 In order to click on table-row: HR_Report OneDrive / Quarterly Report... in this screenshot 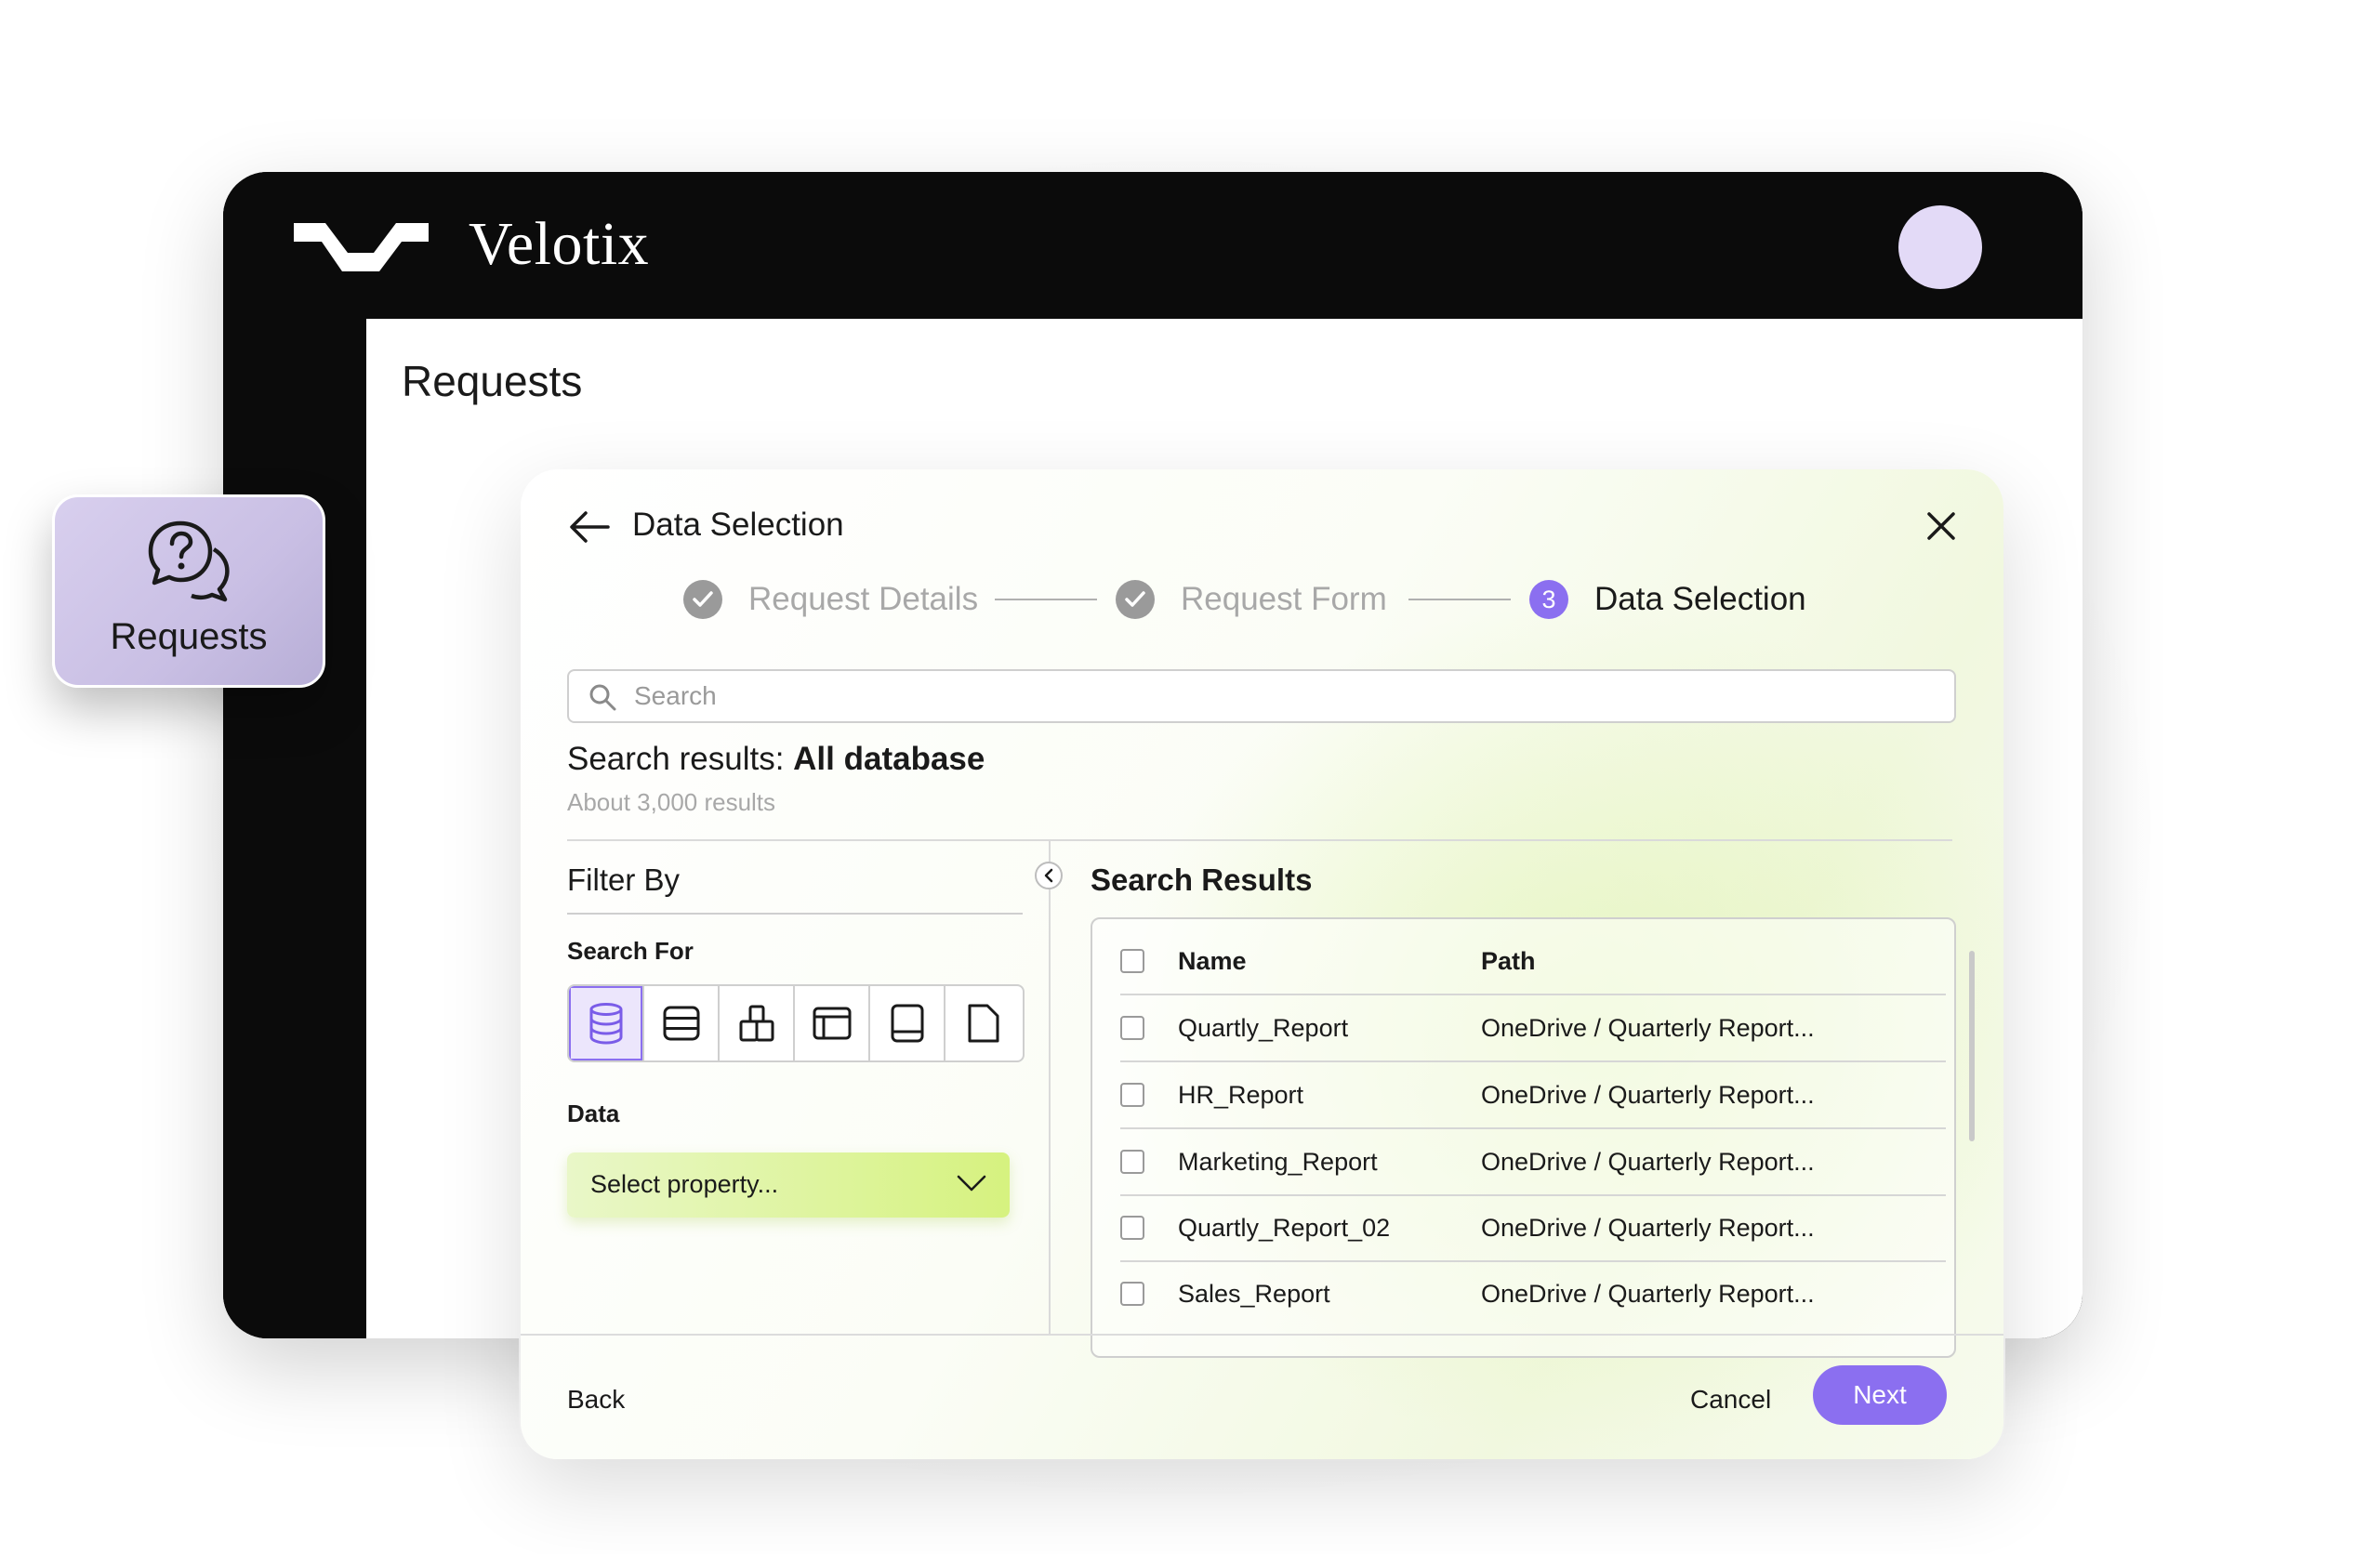, I will do `click(1533, 1095)`.